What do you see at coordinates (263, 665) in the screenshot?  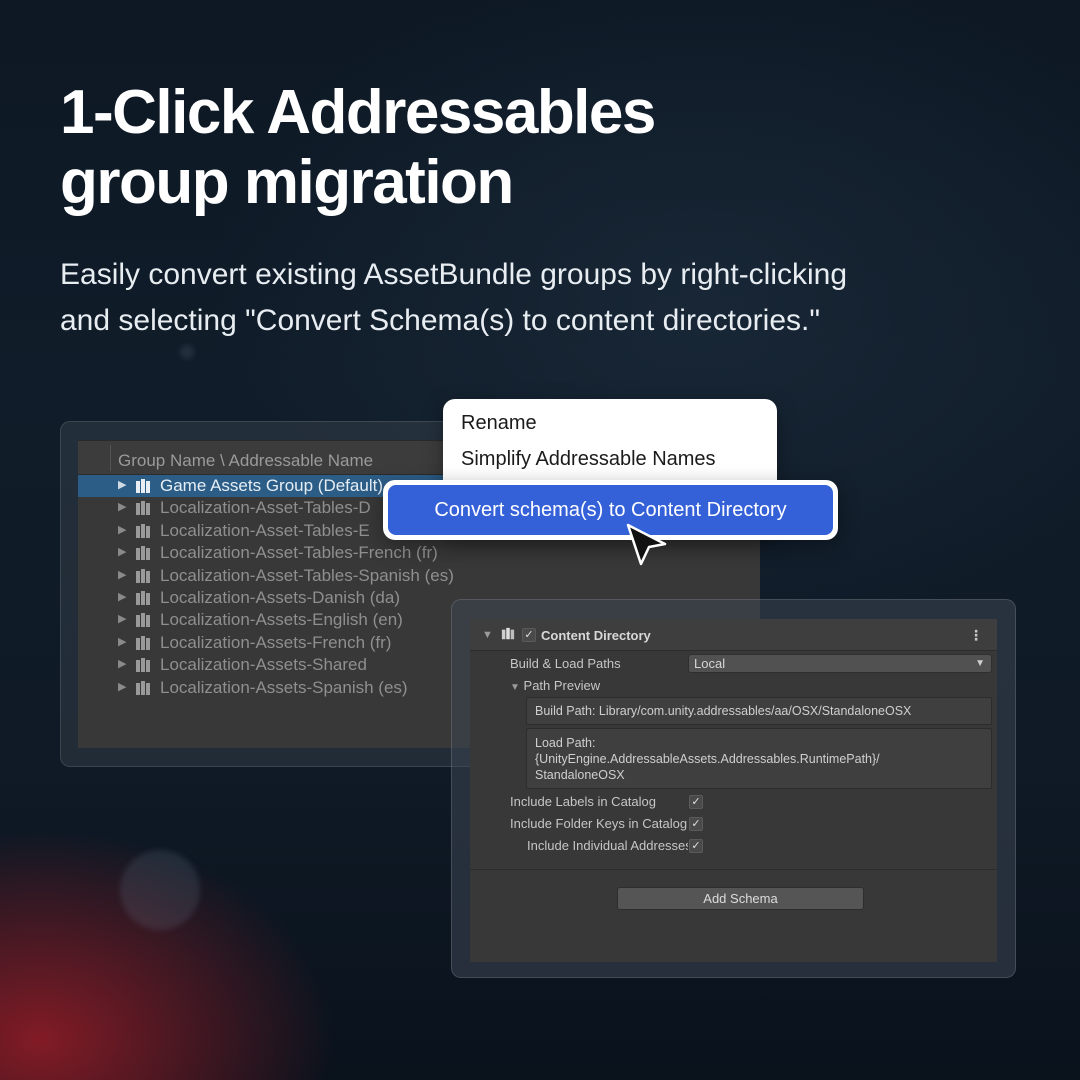 I see `group-row-label: Localization-Assets-Shared` at bounding box center [263, 665].